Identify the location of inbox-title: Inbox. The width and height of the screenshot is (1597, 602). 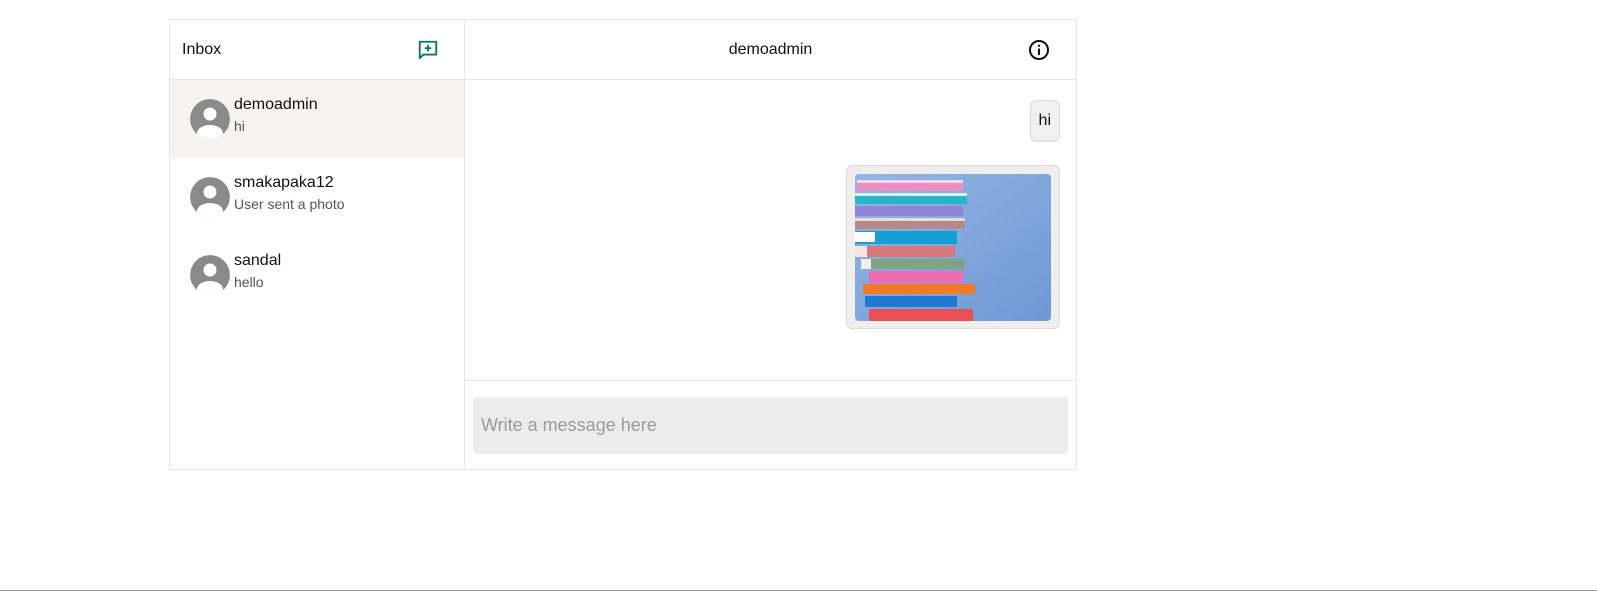
(202, 49).